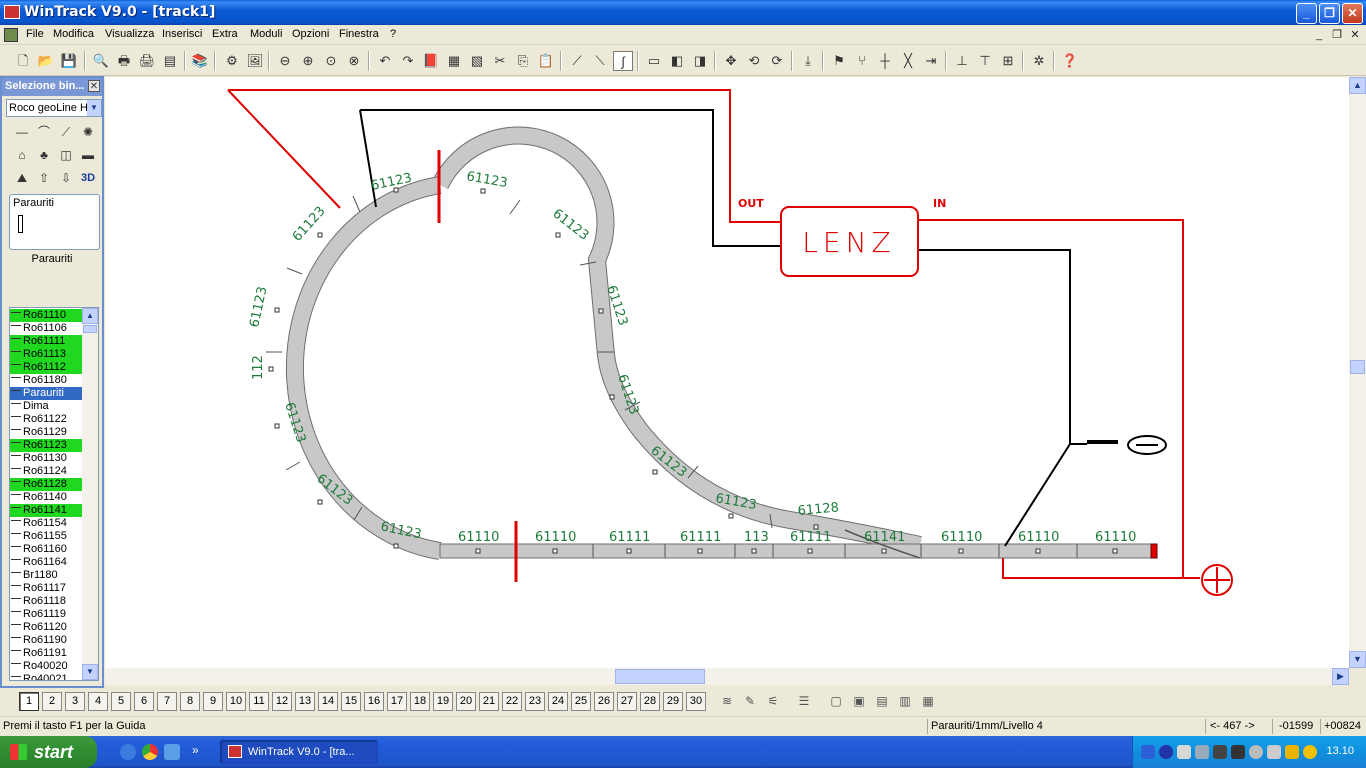 This screenshot has width=1366, height=768. What do you see at coordinates (1220, 752) in the screenshot?
I see `monitor-icon` at bounding box center [1220, 752].